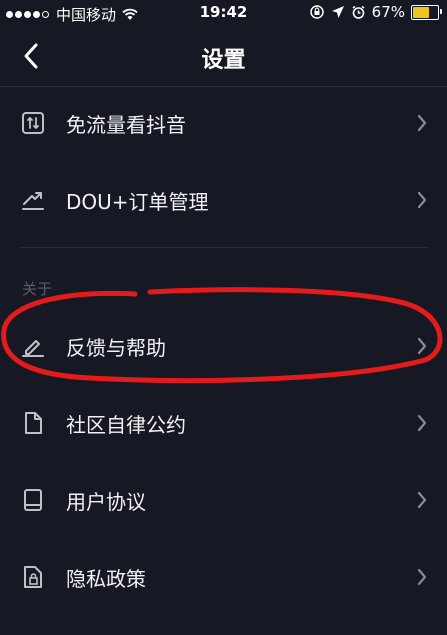 The height and width of the screenshot is (635, 447). I want to click on settings-item-label: 用户协议, so click(106, 502).